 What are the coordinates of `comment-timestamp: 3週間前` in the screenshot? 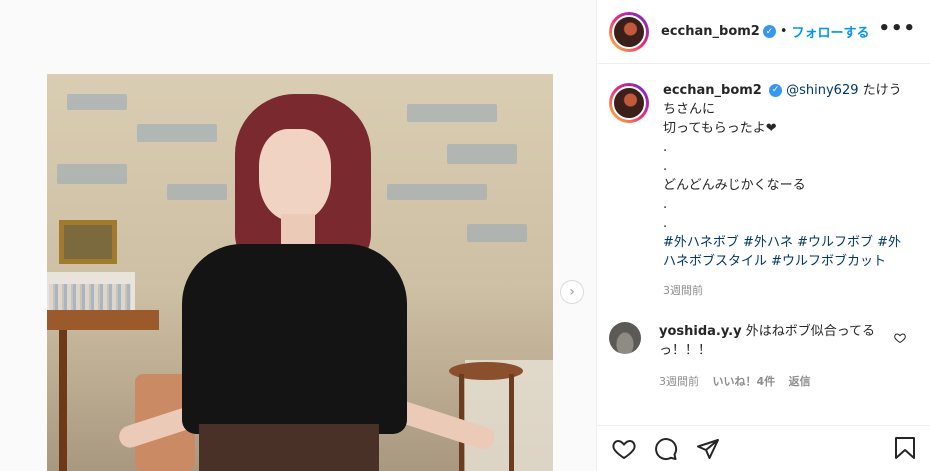 It's located at (679, 381).